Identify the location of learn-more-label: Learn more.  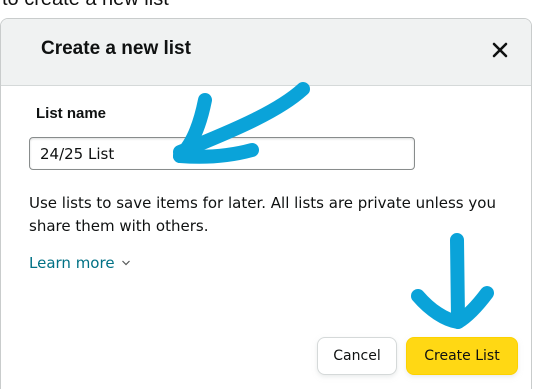
(72, 263).